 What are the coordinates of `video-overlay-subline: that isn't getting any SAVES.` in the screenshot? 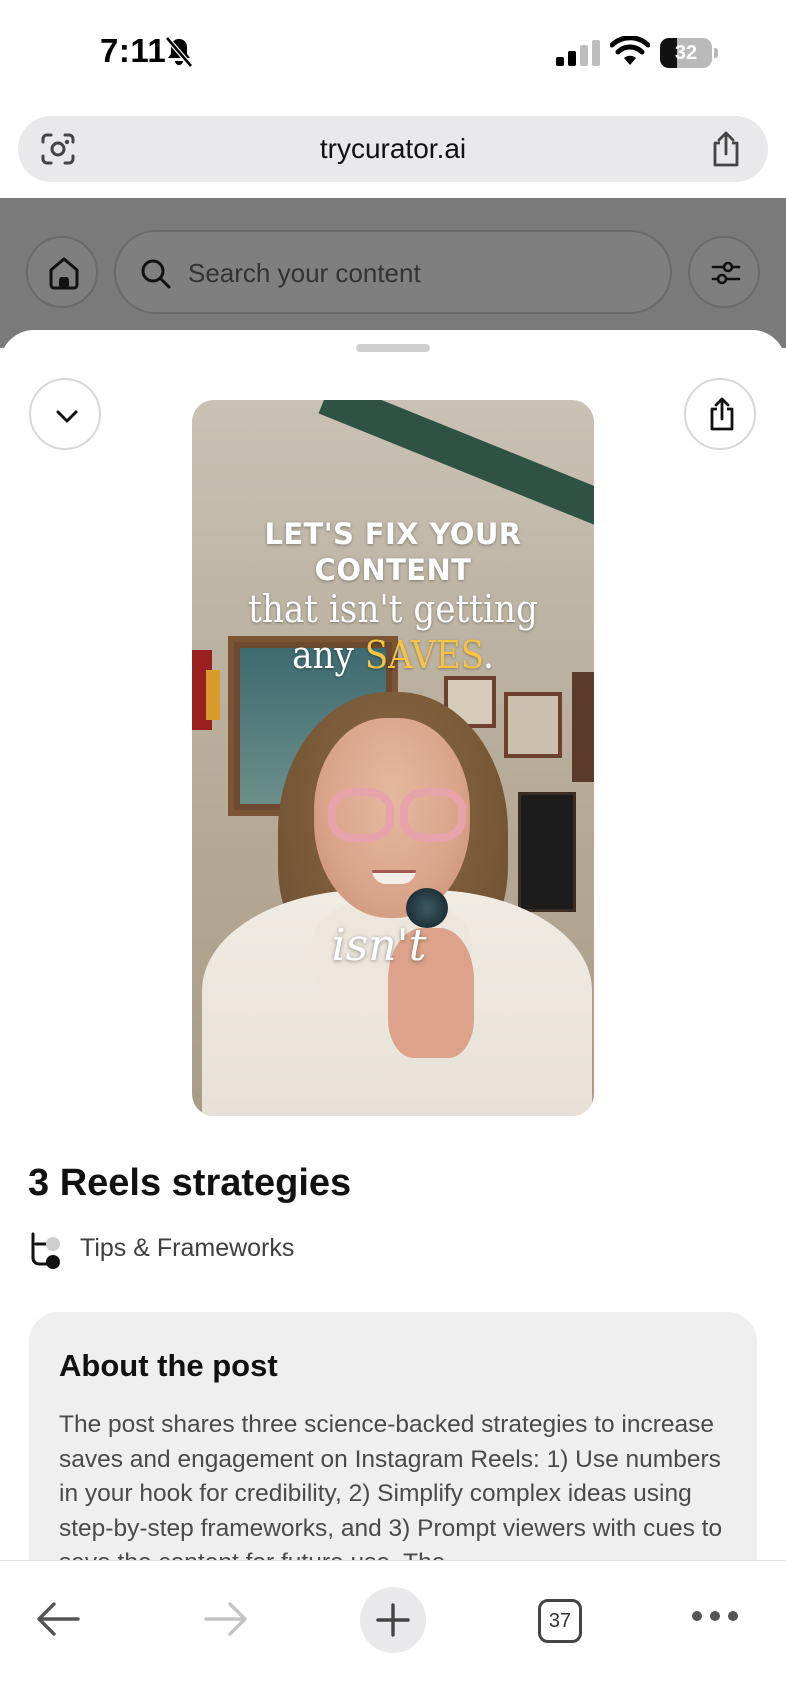 It's located at (393, 632).